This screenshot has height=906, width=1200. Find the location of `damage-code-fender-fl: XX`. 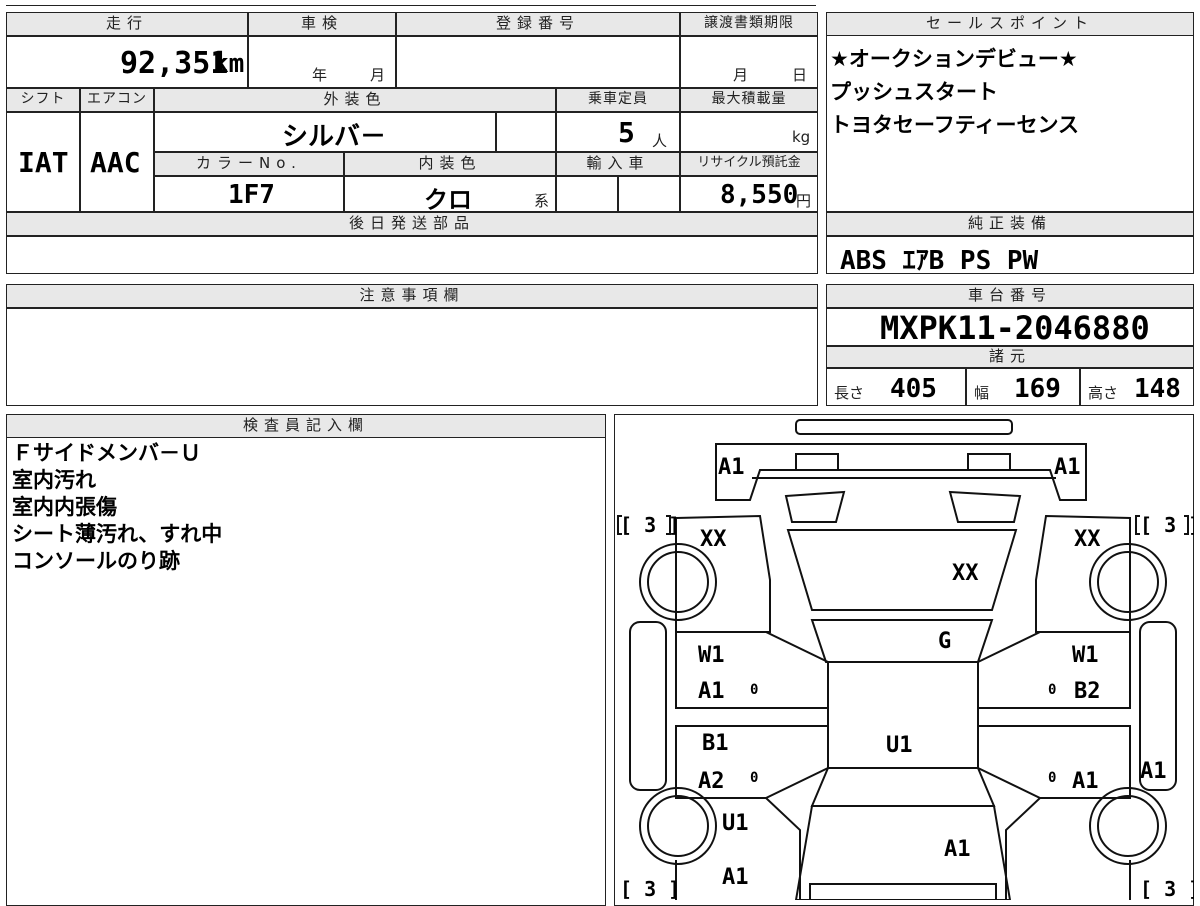

damage-code-fender-fl: XX is located at coordinates (713, 539).